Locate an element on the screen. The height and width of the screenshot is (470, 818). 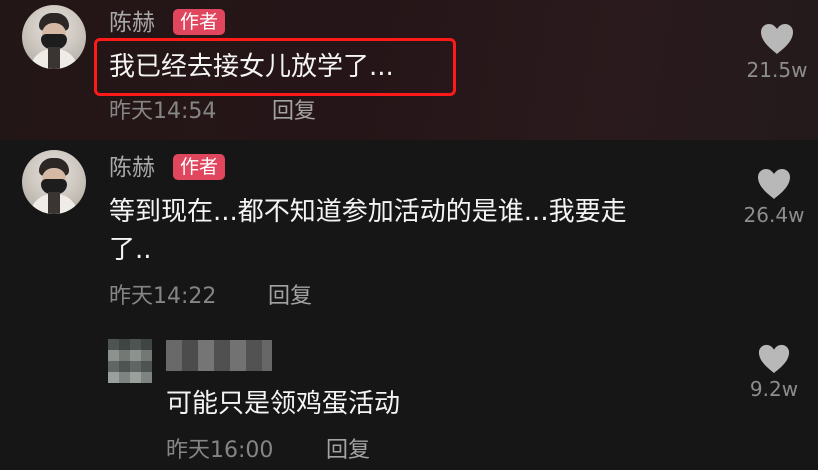
like-button: 26.4w is located at coordinates (772, 197).